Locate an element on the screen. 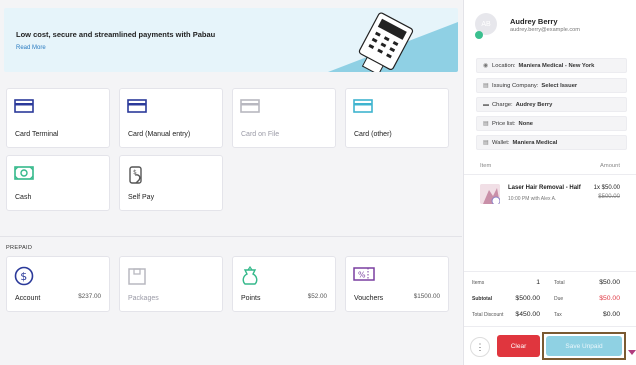 The image size is (636, 365). card-other-icon is located at coordinates (363, 106).